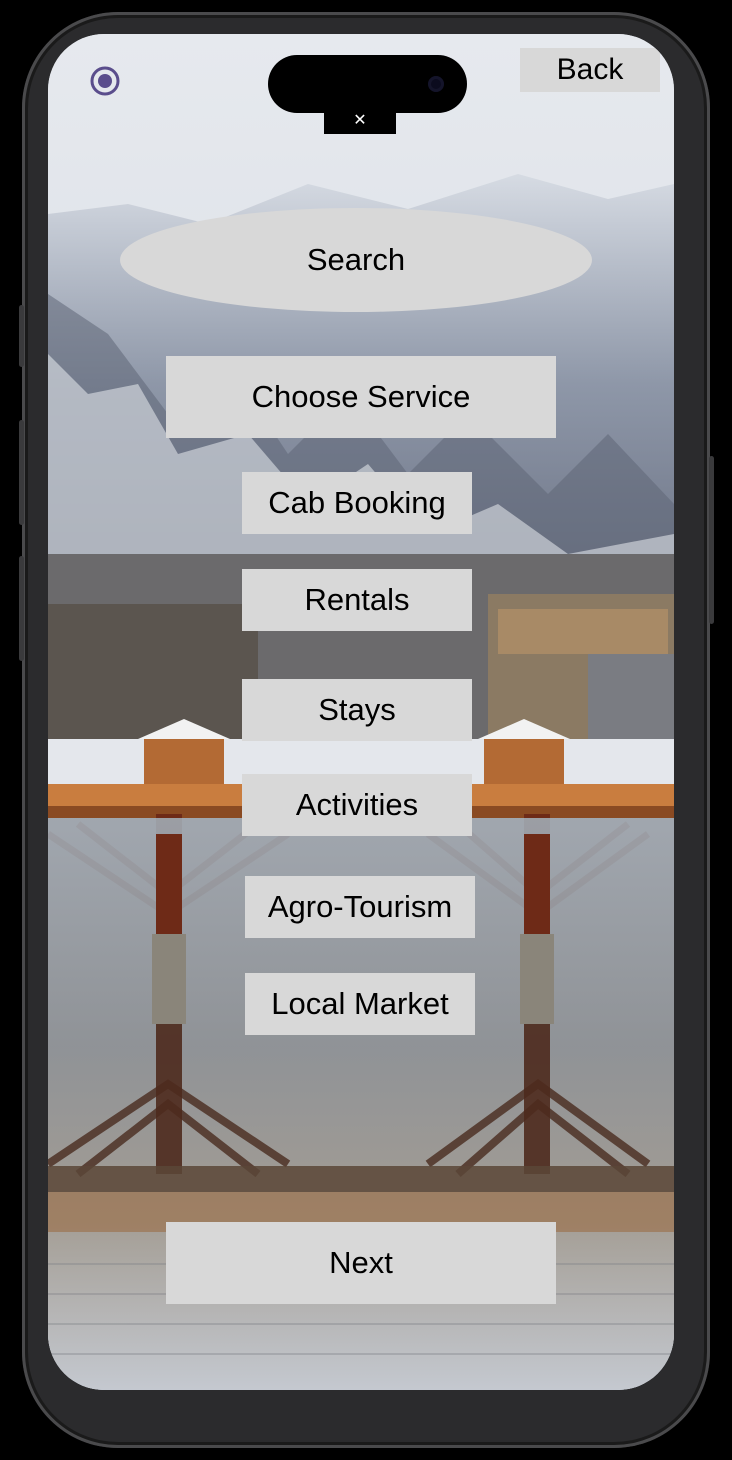 The height and width of the screenshot is (1460, 732). Describe the element at coordinates (361, 397) in the screenshot. I see `choose-service-button: Choose Service` at that location.